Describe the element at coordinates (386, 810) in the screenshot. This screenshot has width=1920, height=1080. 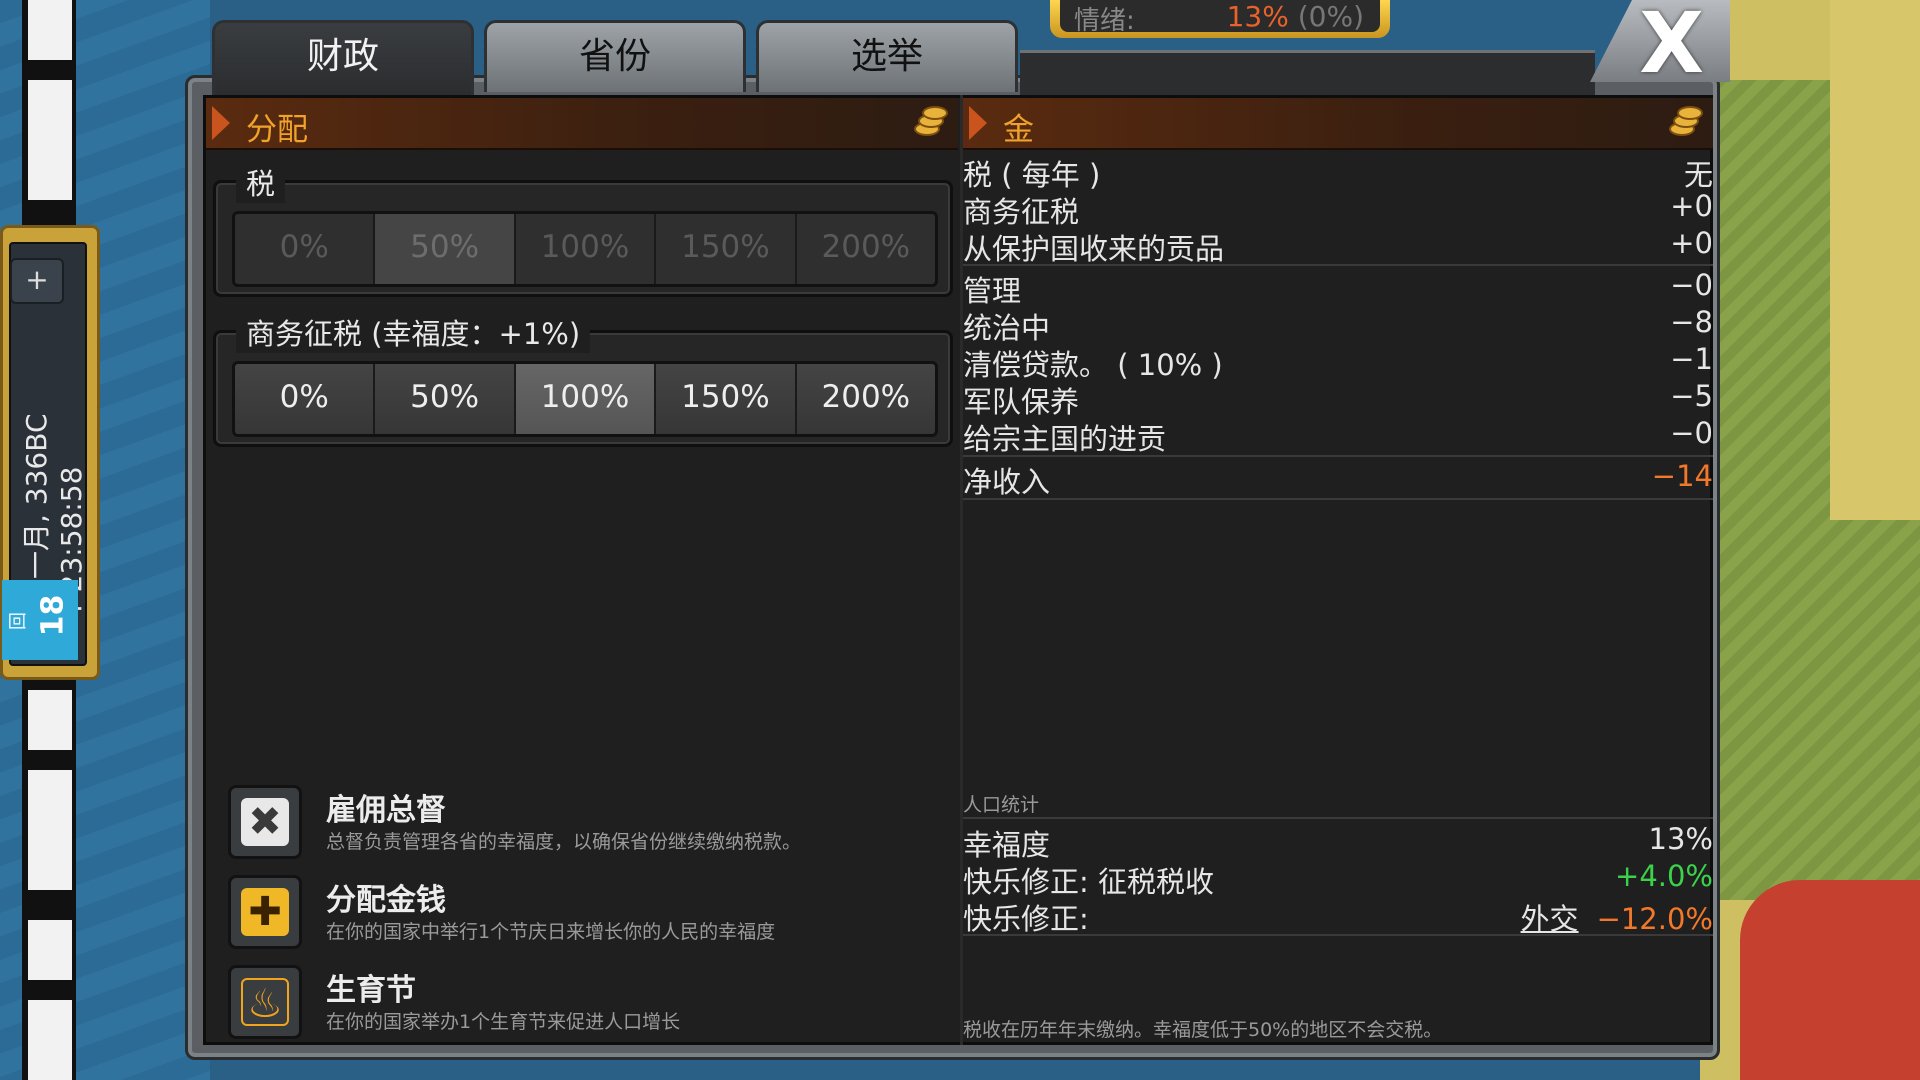
I see `hire-governor-title: 雇佣总督` at that location.